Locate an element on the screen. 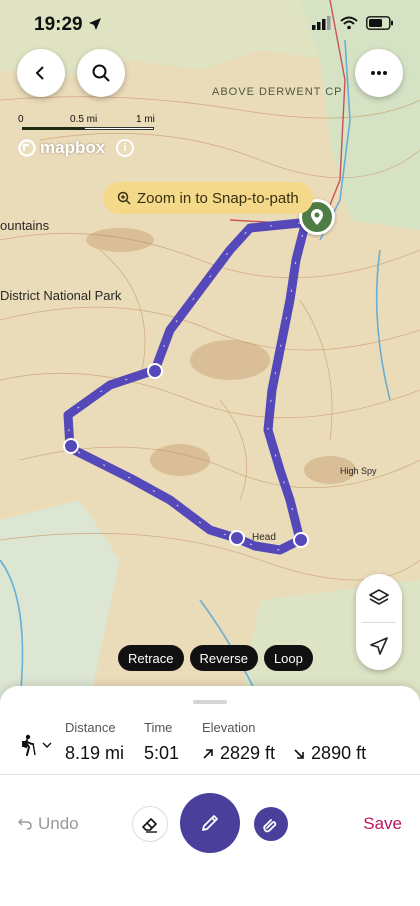 This screenshot has height=906, width=420. search-button is located at coordinates (101, 73).